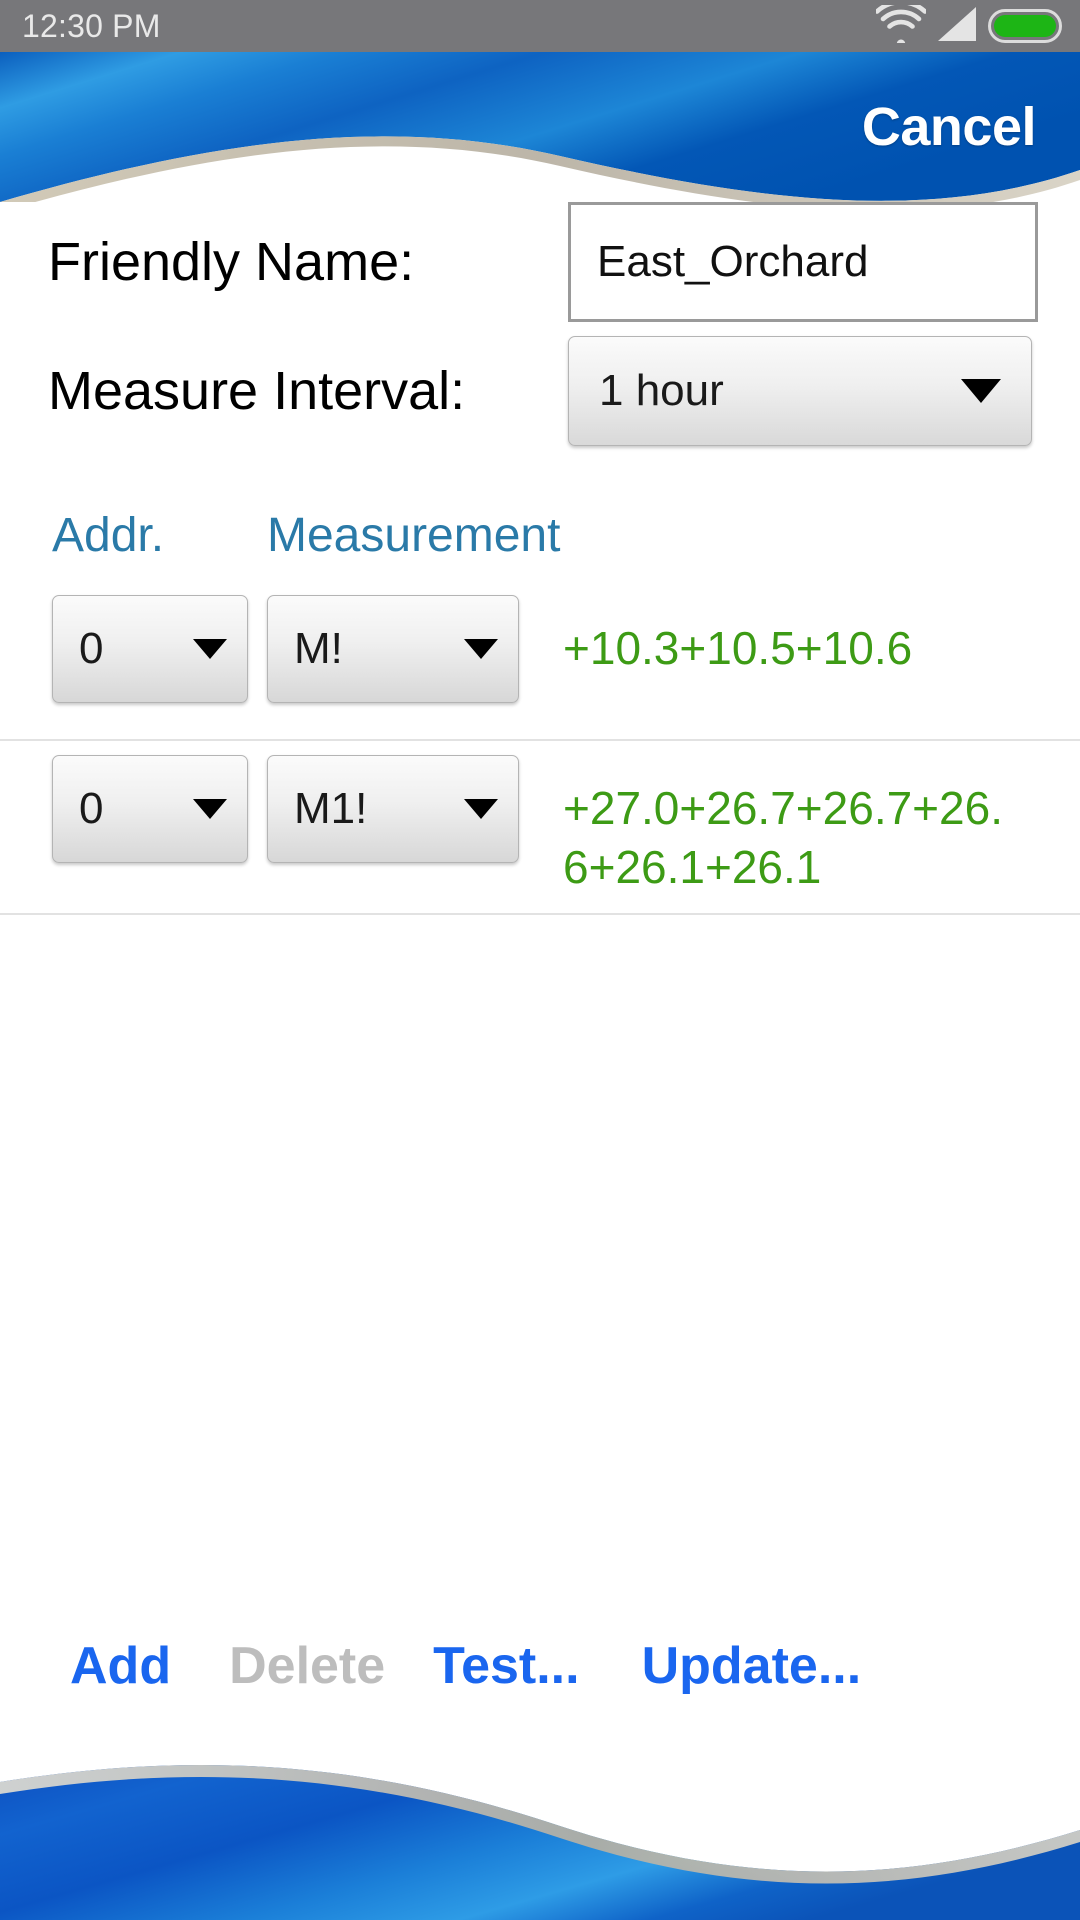 This screenshot has height=1920, width=1080. Describe the element at coordinates (783, 837) in the screenshot. I see `reading-value: +27.0+26.7+26.7+26.6+26.1+26.1` at that location.